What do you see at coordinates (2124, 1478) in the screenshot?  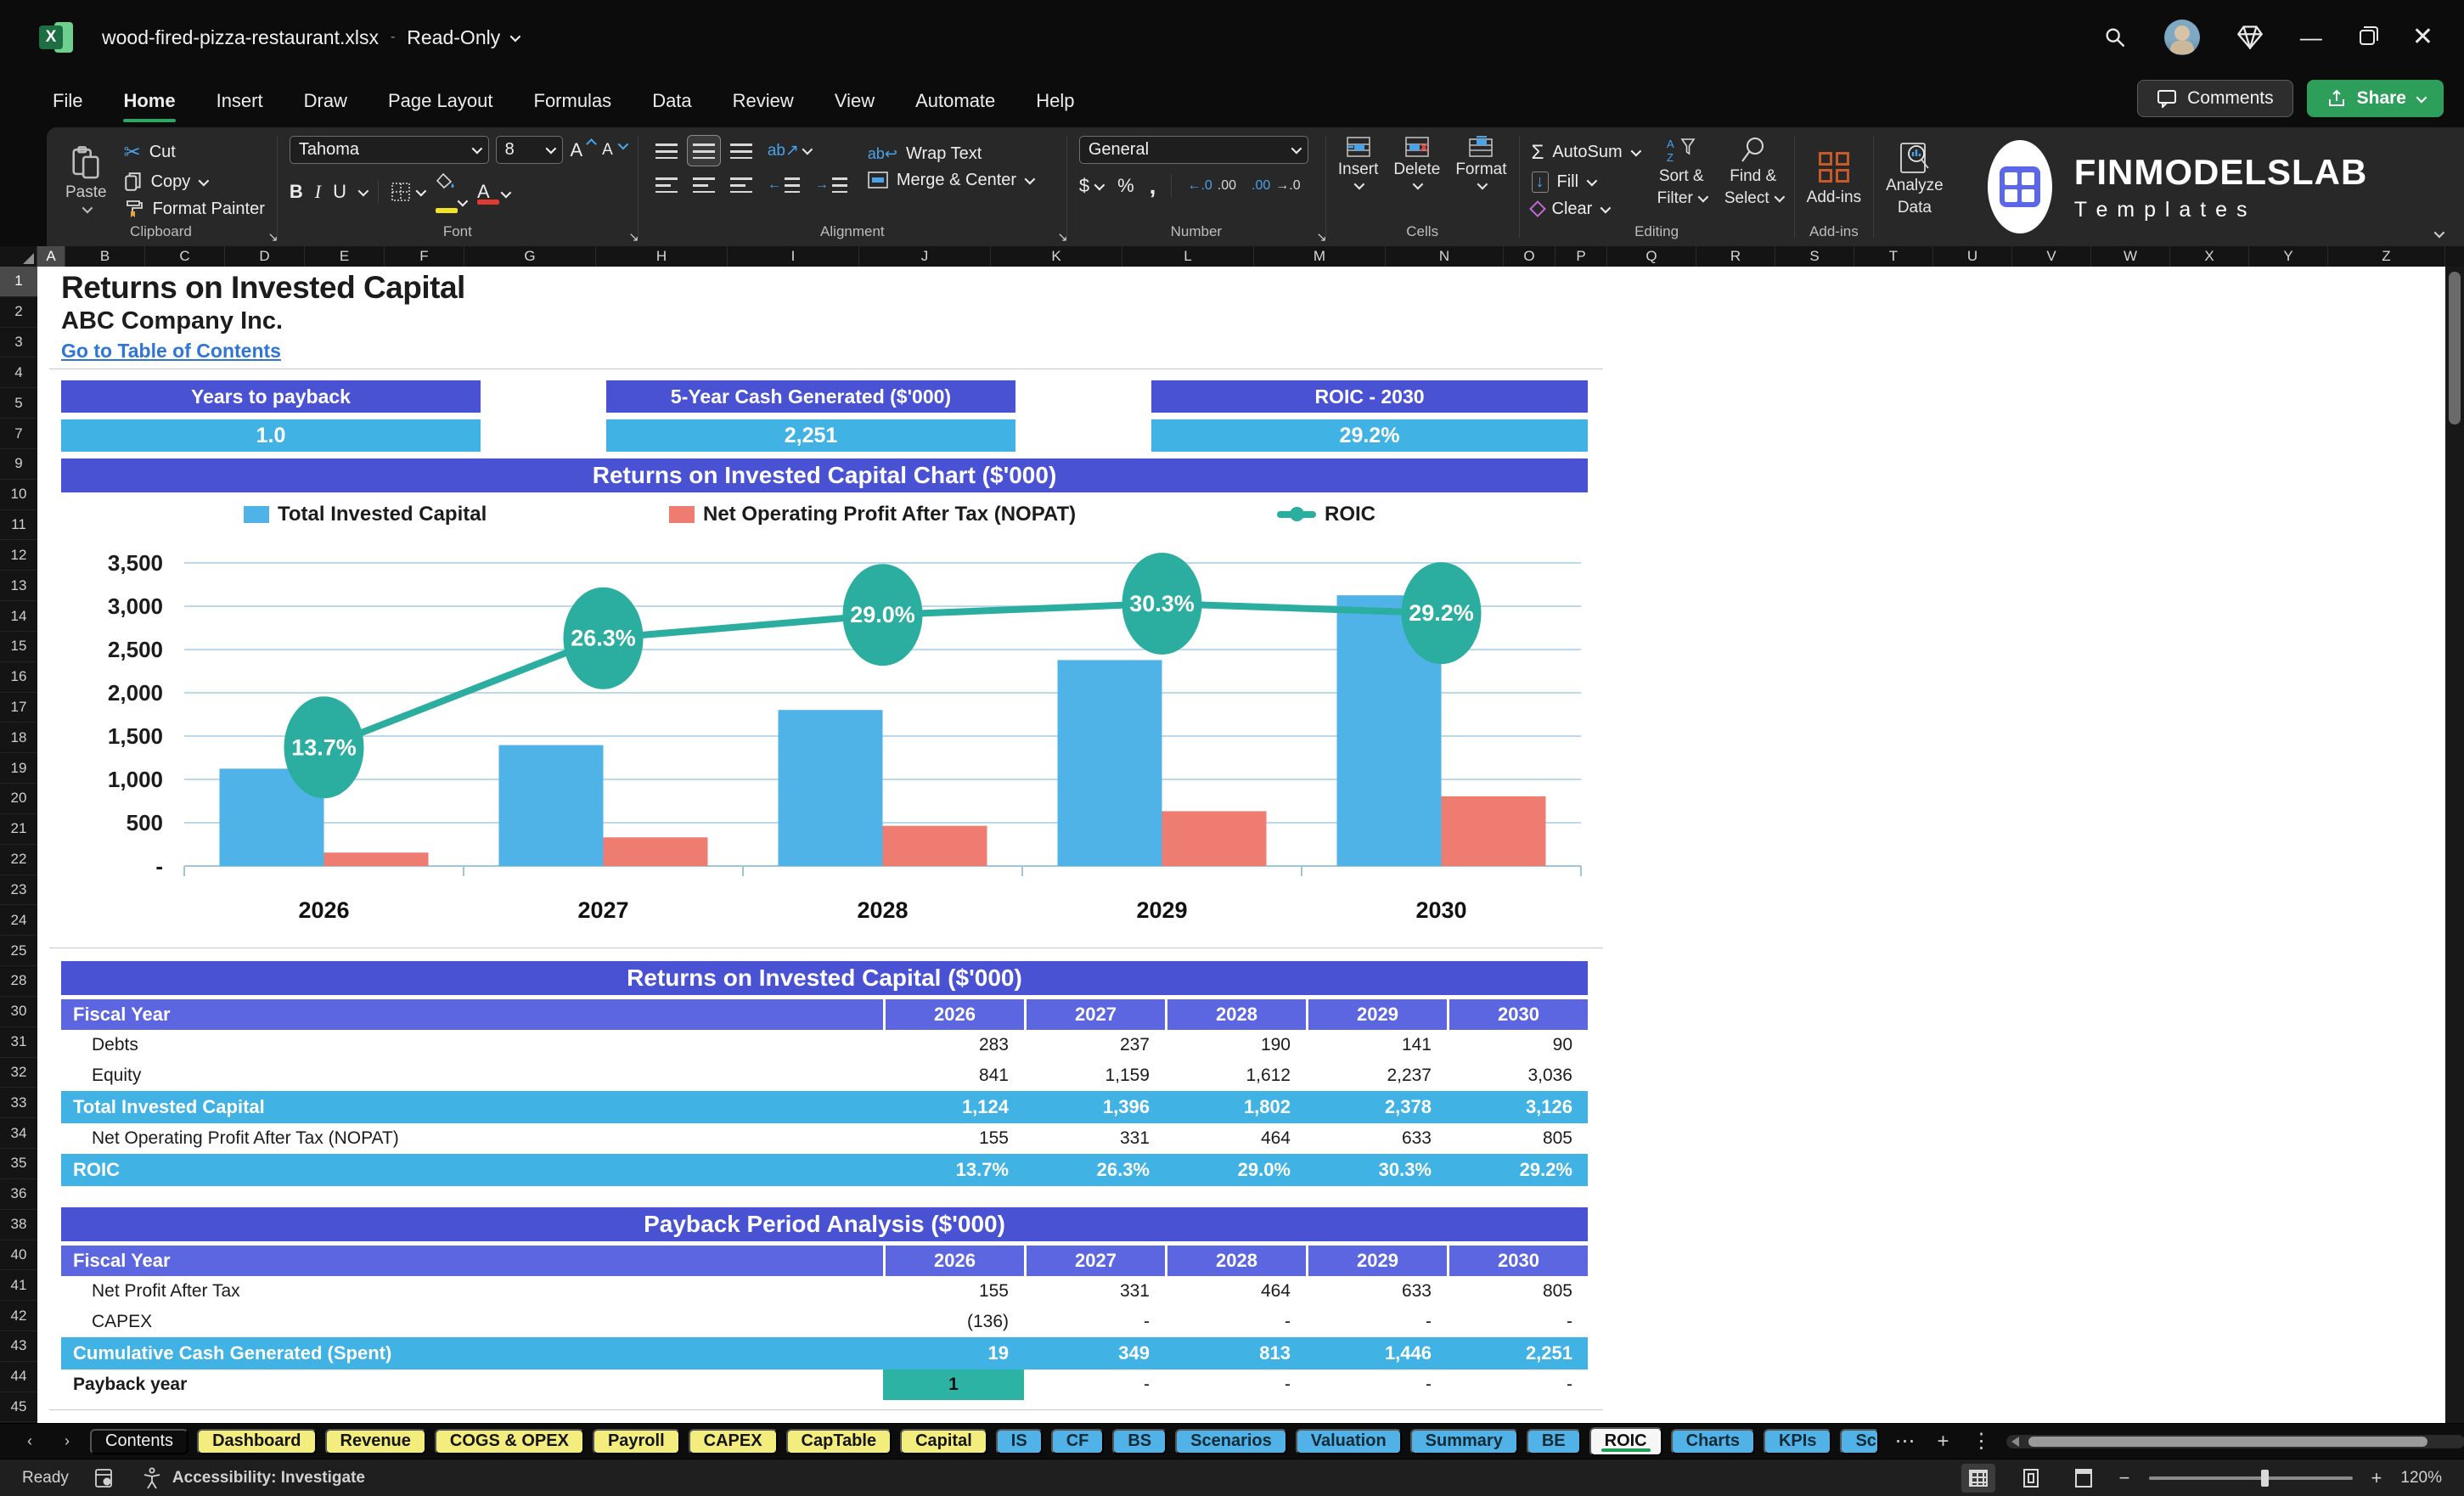 I see `zoom-out-button: −` at bounding box center [2124, 1478].